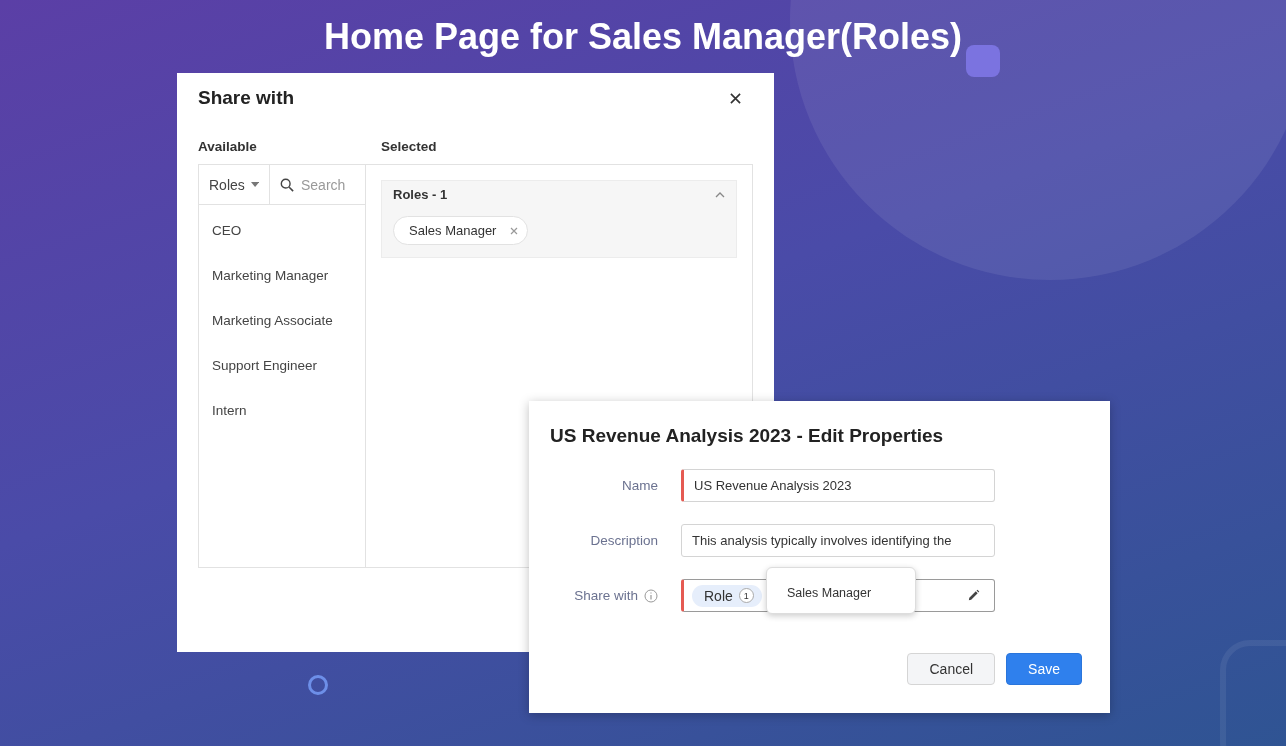 The image size is (1286, 746). What do you see at coordinates (841, 590) in the screenshot?
I see `tooltip-popover: Sales Manager` at bounding box center [841, 590].